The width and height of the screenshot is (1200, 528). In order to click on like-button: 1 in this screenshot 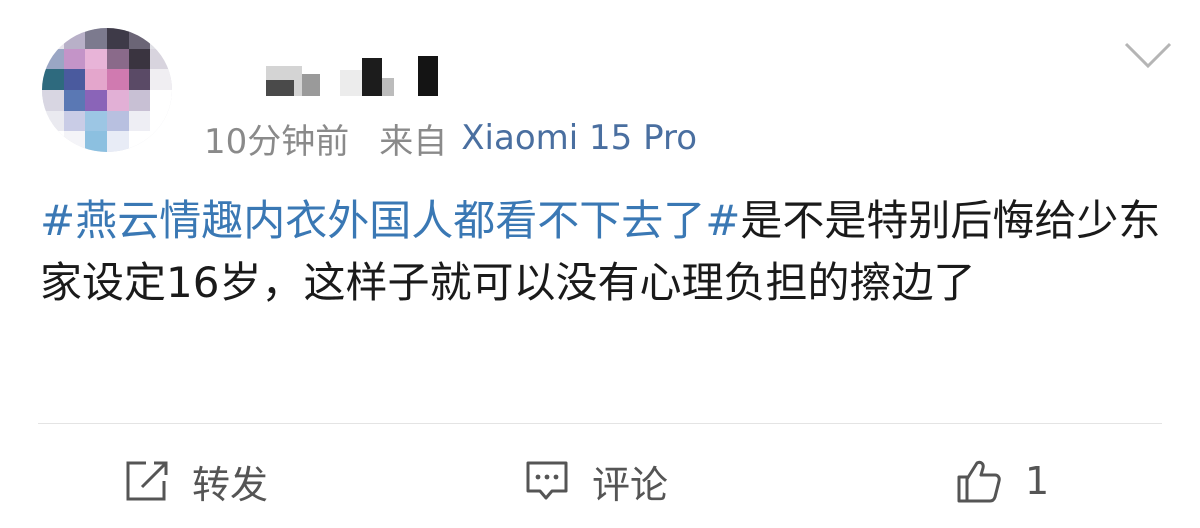, I will do `click(1002, 481)`.